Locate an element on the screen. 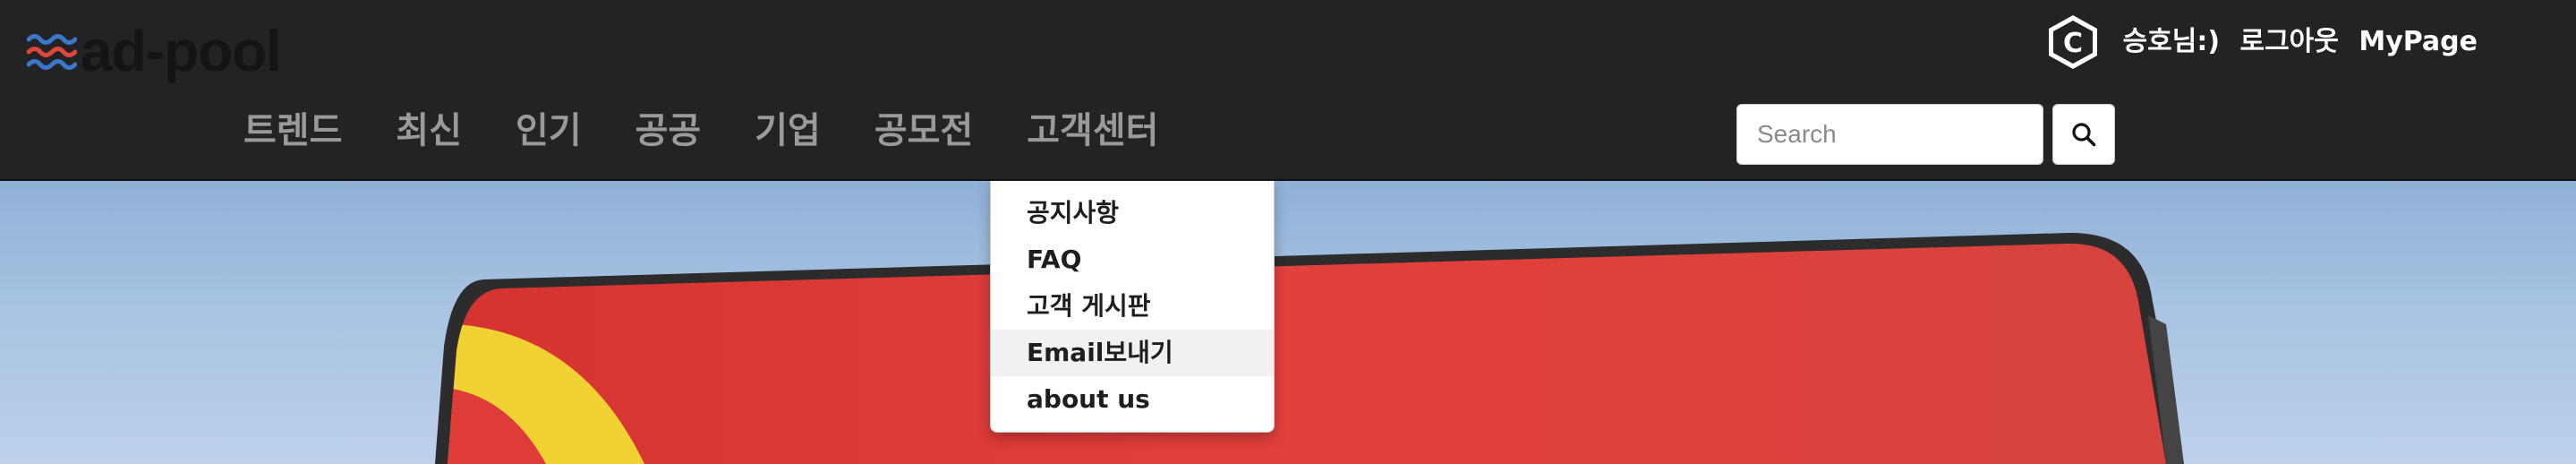  logout-link: 로그아웃 is located at coordinates (2288, 41).